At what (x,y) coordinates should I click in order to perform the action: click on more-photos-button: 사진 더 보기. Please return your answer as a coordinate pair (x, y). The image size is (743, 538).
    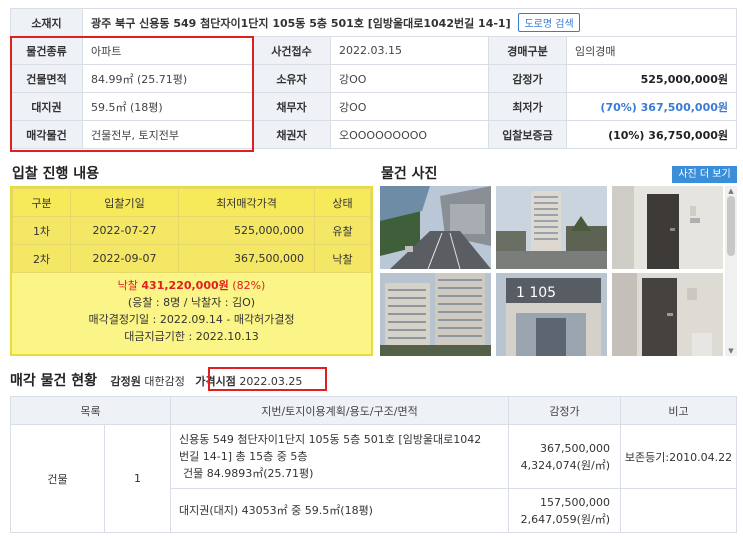
    Looking at the image, I should click on (704, 174).